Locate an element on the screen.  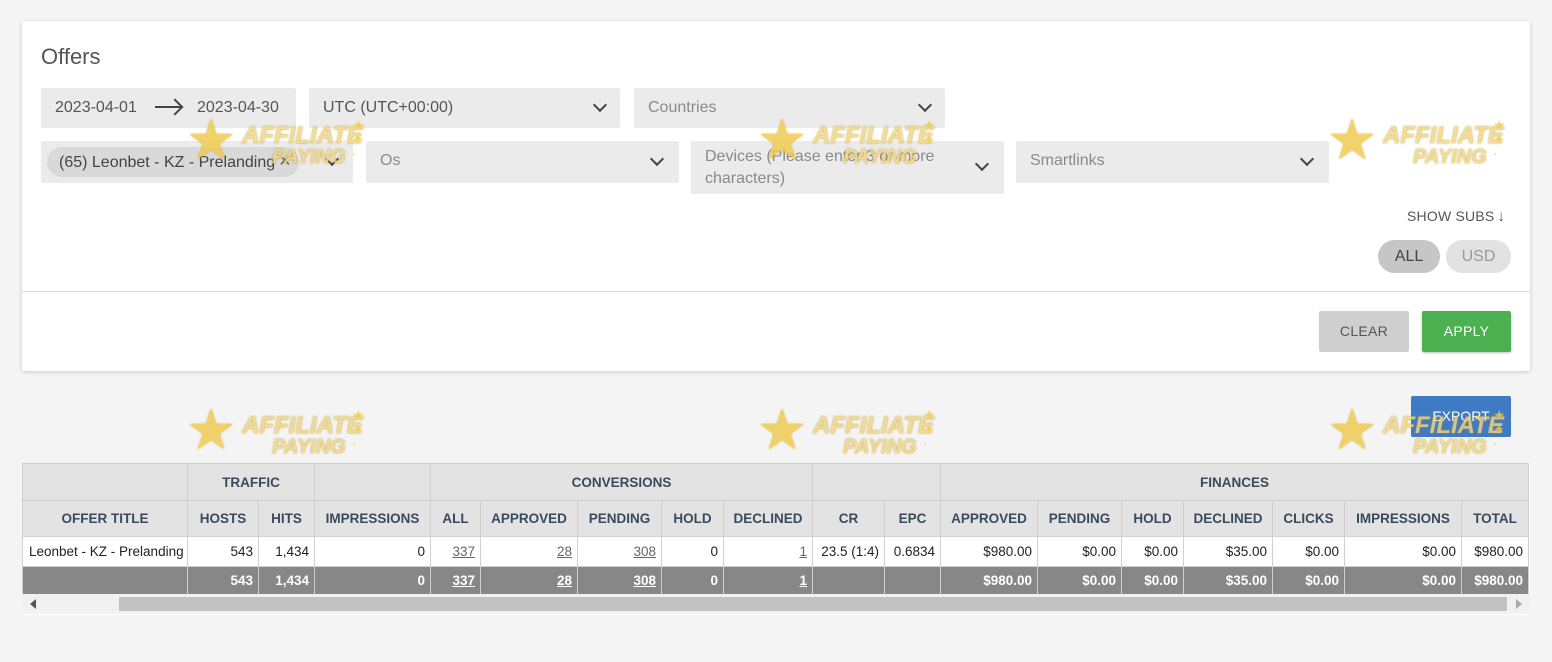
show-subs-toggle: SHOW SUBS ↓ is located at coordinates (1456, 216).